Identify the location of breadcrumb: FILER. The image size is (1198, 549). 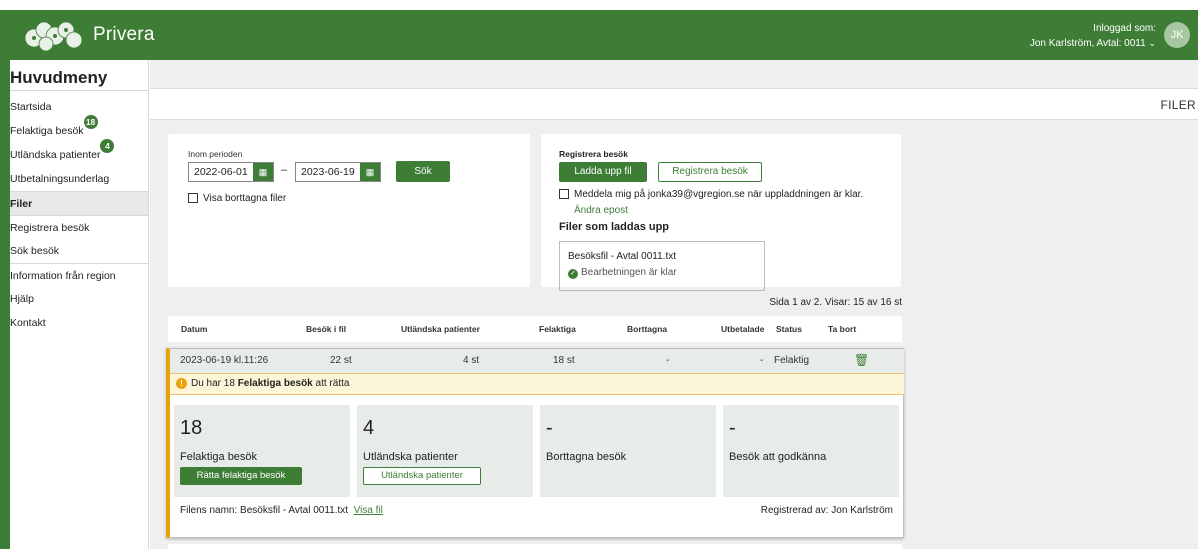
(1178, 105).